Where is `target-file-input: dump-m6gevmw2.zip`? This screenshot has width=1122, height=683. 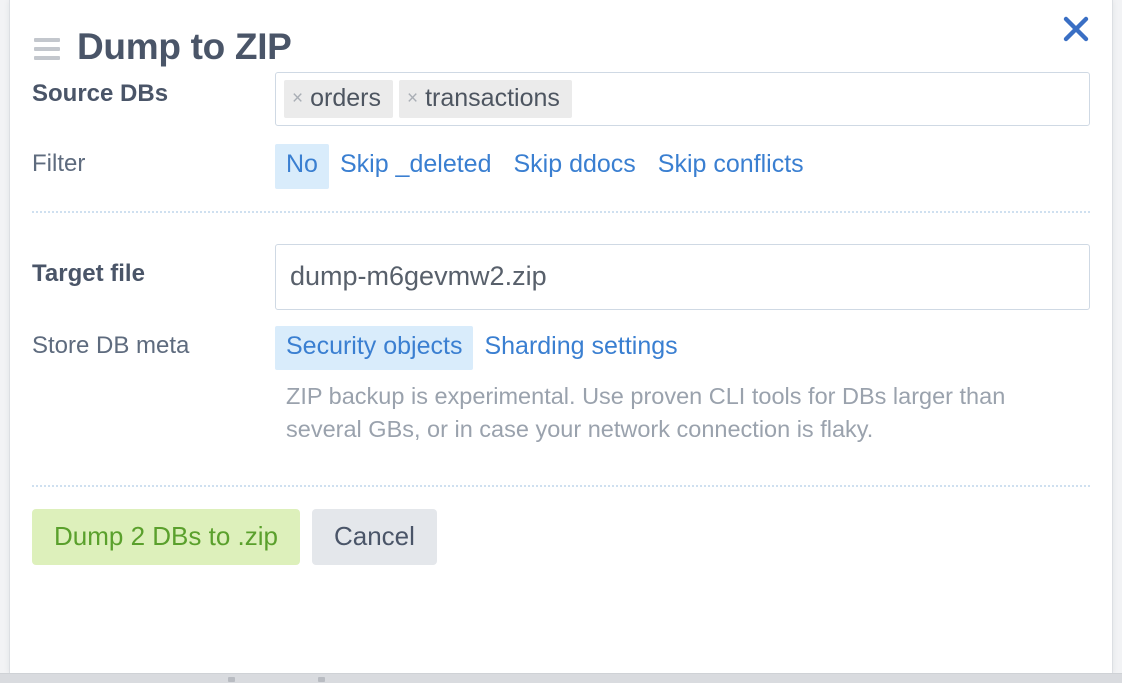 target-file-input: dump-m6gevmw2.zip is located at coordinates (682, 276).